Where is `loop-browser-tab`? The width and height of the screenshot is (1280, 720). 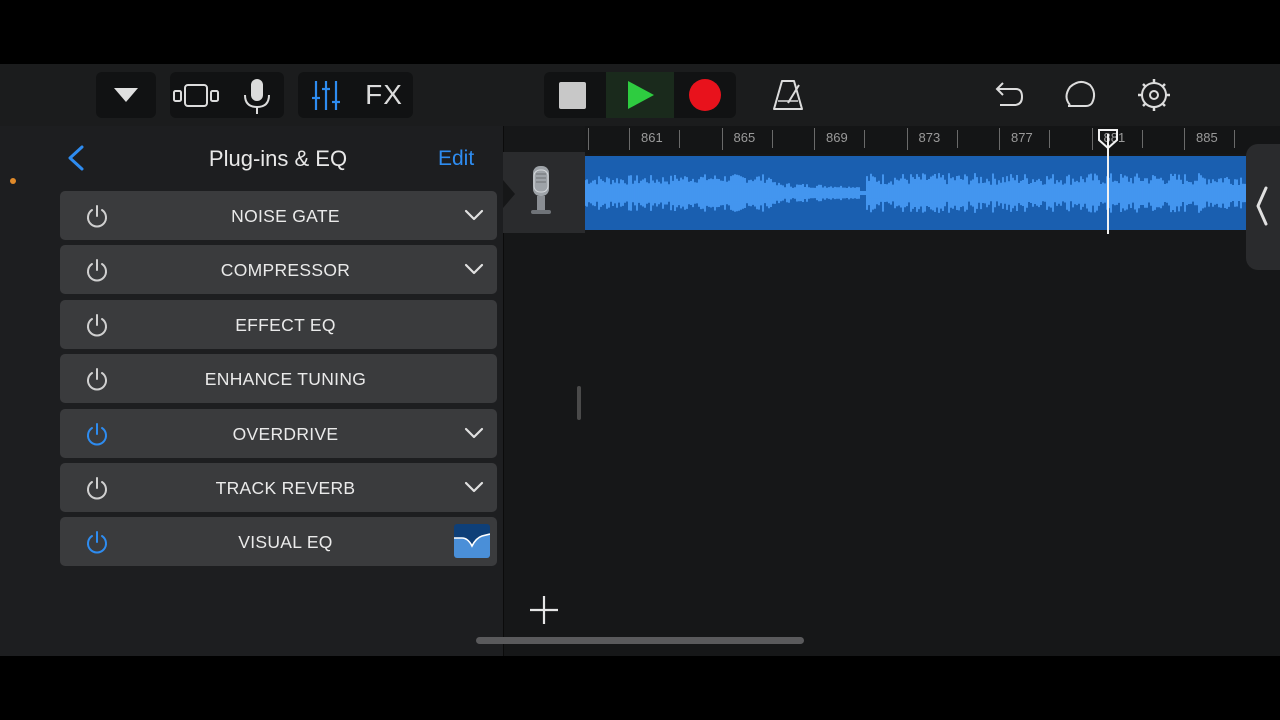 loop-browser-tab is located at coordinates (1263, 207).